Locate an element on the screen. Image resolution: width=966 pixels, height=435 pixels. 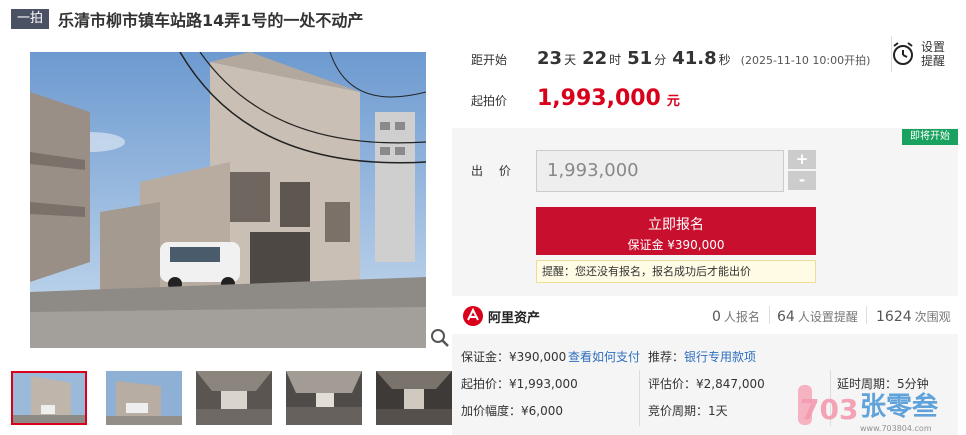
logo-text: 阿里资产 is located at coordinates (514, 318).